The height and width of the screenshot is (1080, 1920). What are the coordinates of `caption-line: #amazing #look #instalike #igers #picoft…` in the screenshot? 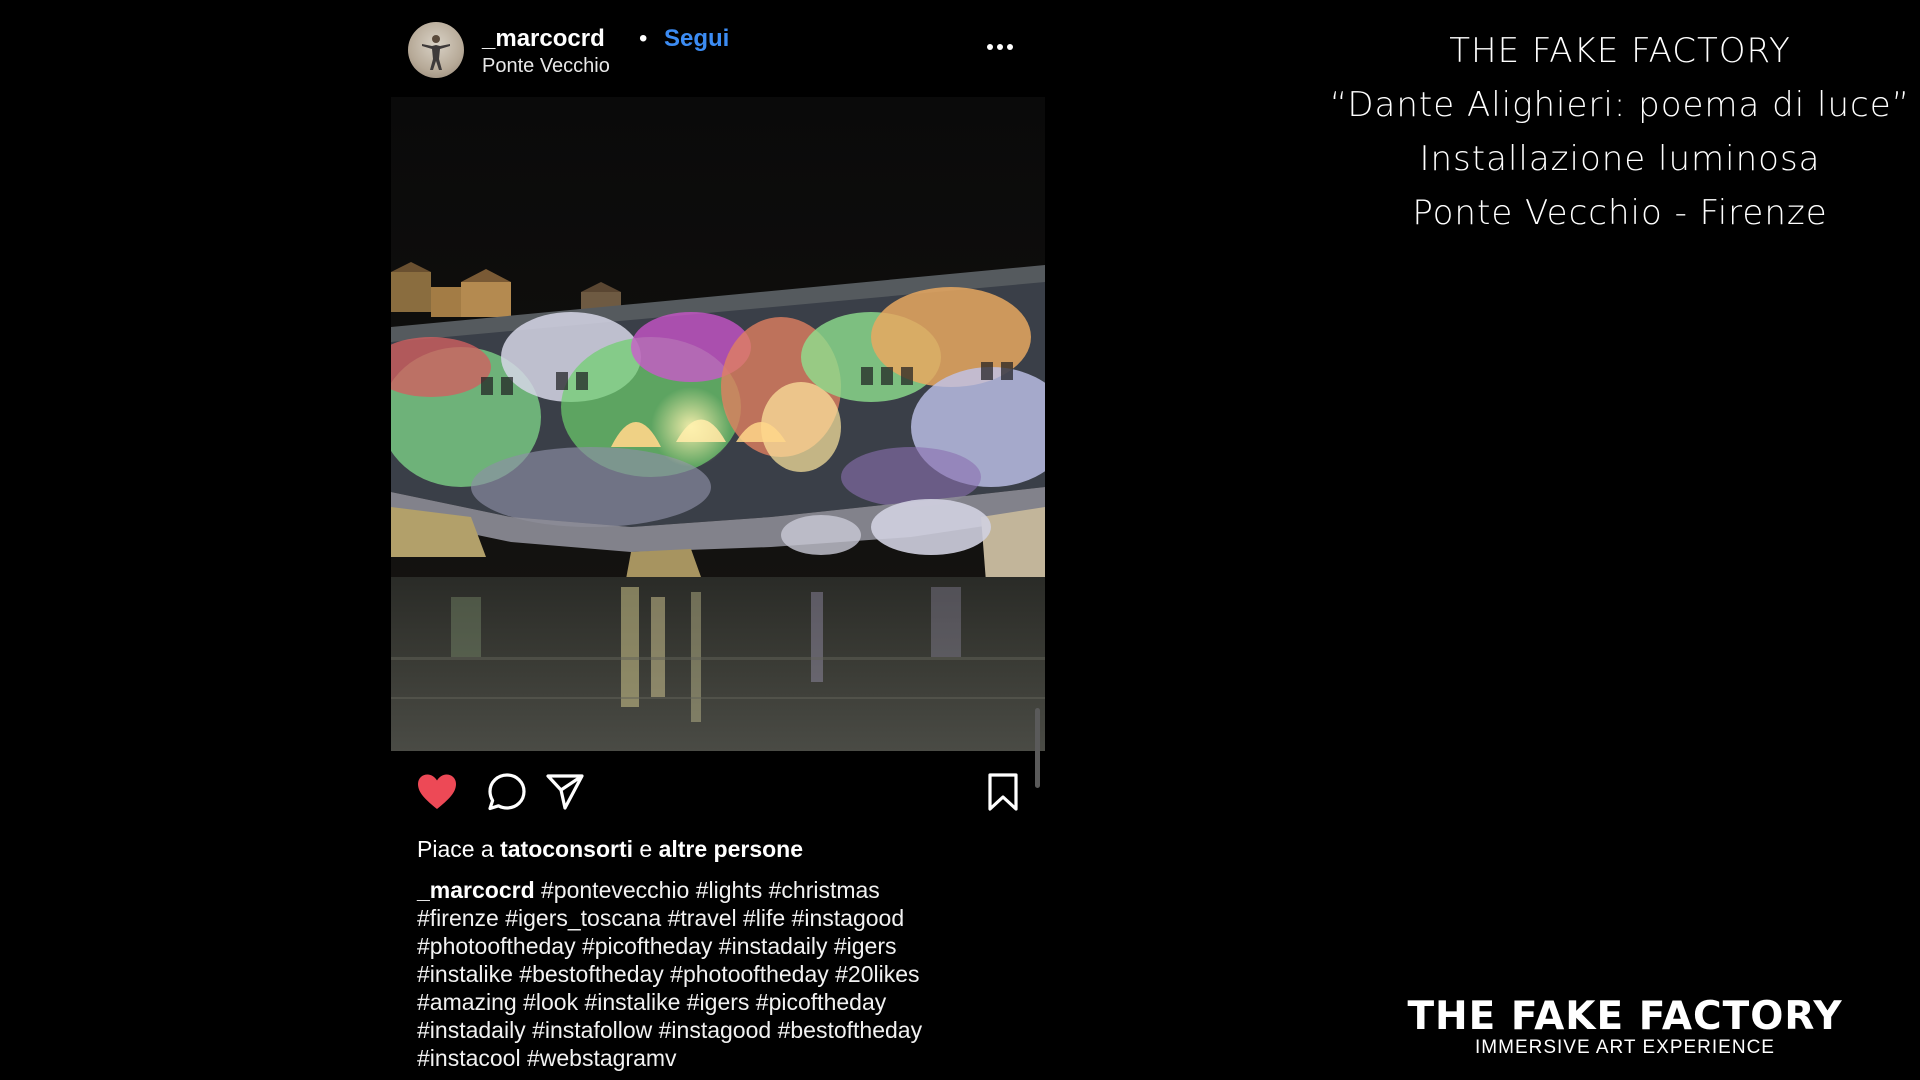 It's located at (652, 1002).